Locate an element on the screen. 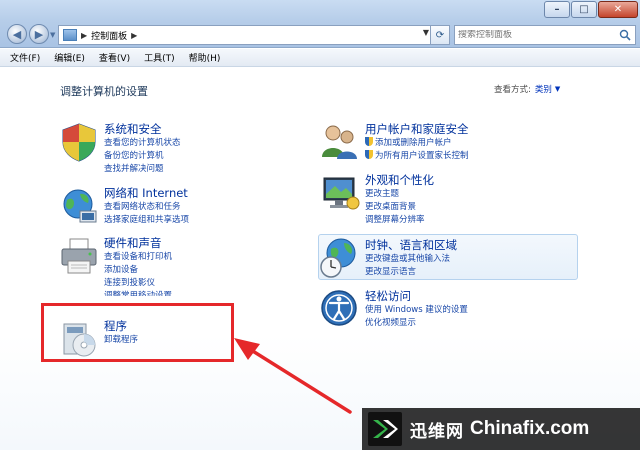 This screenshot has width=640, height=450. refresh-button: ⟳ is located at coordinates (440, 35).